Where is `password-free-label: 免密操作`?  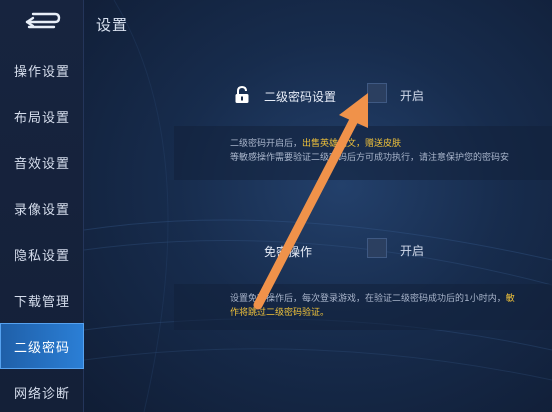
password-free-label: 免密操作 is located at coordinates (288, 252).